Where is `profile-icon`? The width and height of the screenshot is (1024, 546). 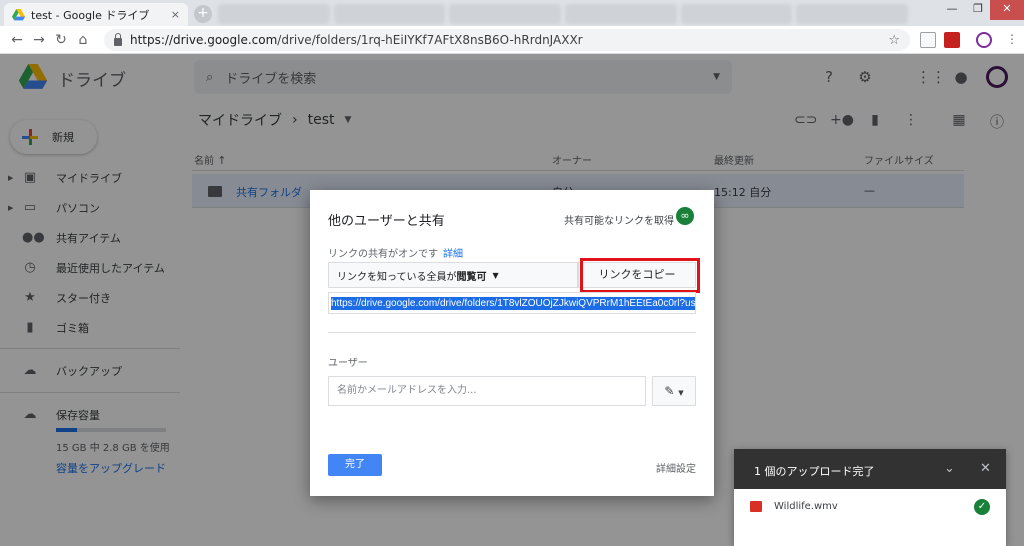
profile-icon is located at coordinates (984, 40).